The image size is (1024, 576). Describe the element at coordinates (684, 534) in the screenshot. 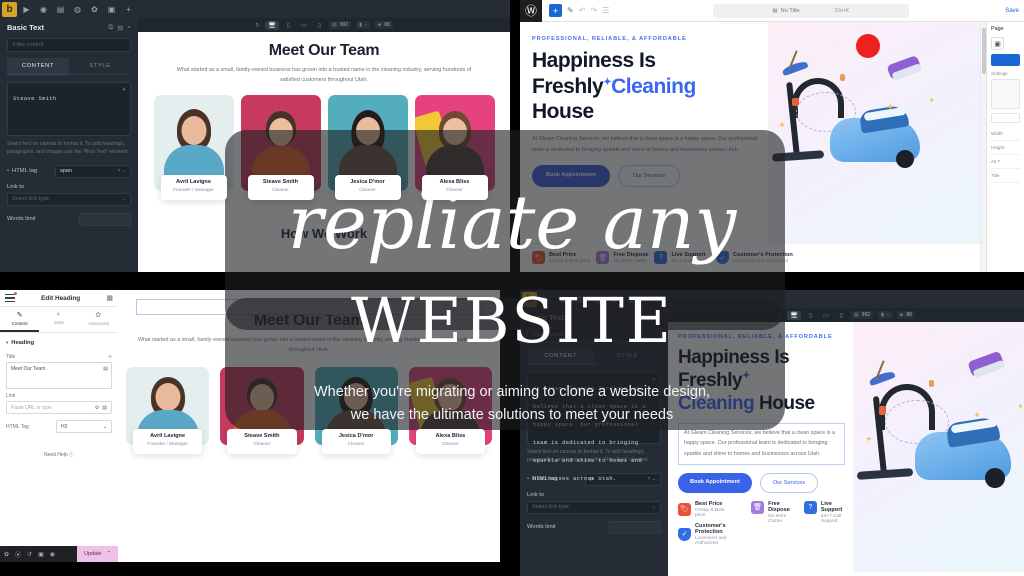

I see `shield-check-icon: ✓` at that location.